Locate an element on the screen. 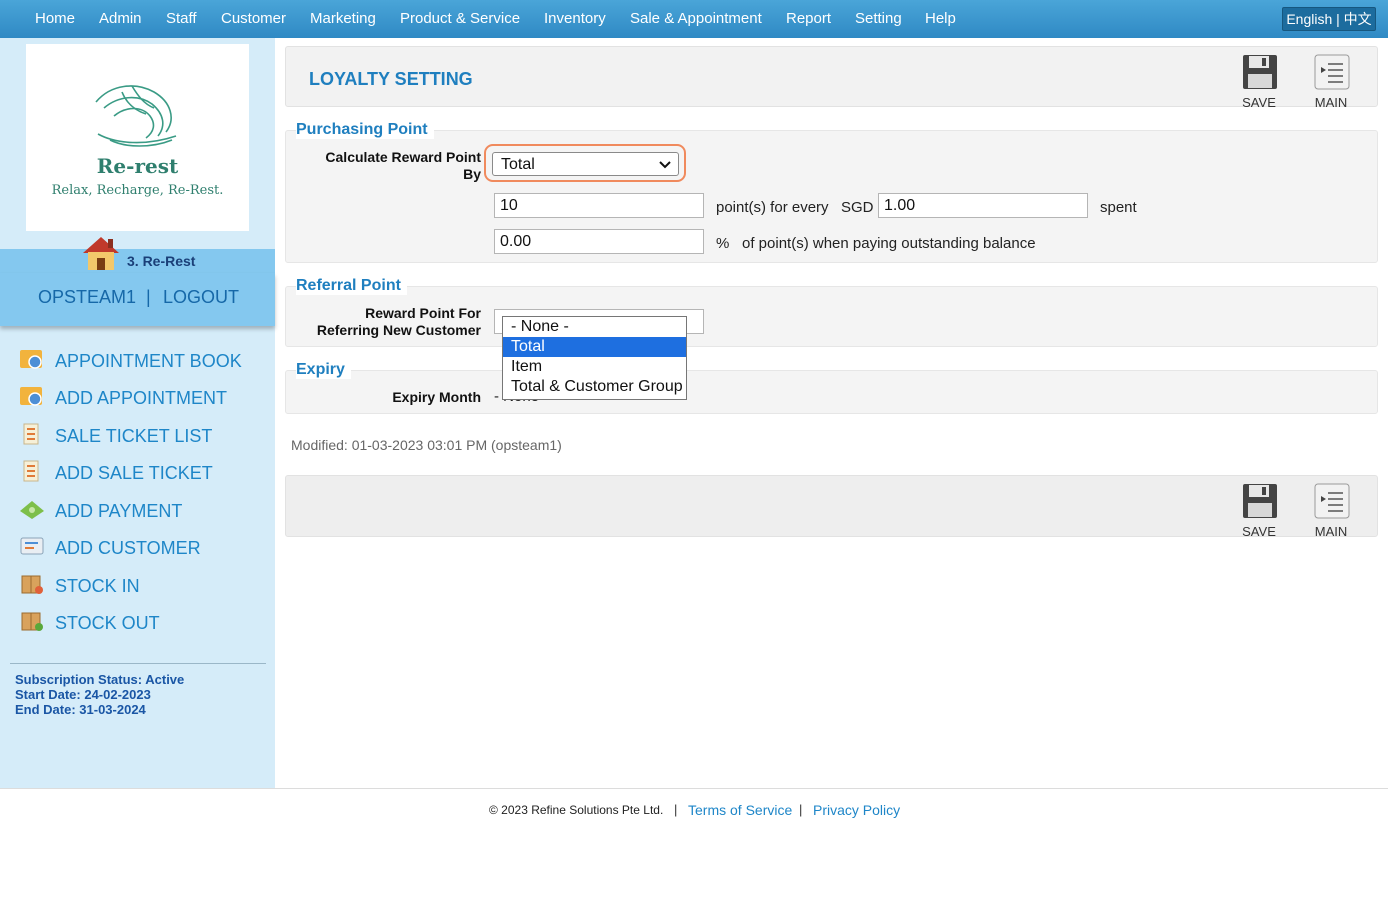  nav-product-service: Product & Service is located at coordinates (460, 18).